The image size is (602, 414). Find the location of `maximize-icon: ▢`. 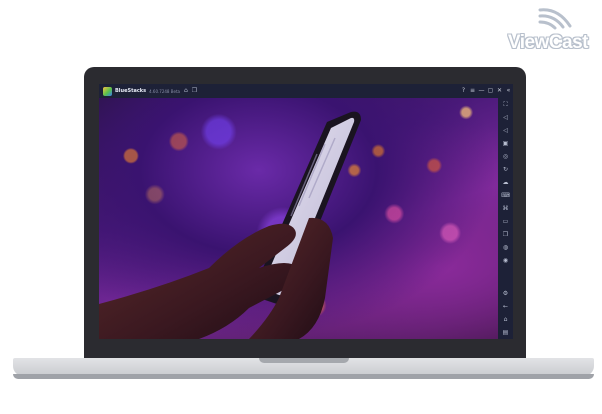

maximize-icon: ▢ is located at coordinates (490, 91).